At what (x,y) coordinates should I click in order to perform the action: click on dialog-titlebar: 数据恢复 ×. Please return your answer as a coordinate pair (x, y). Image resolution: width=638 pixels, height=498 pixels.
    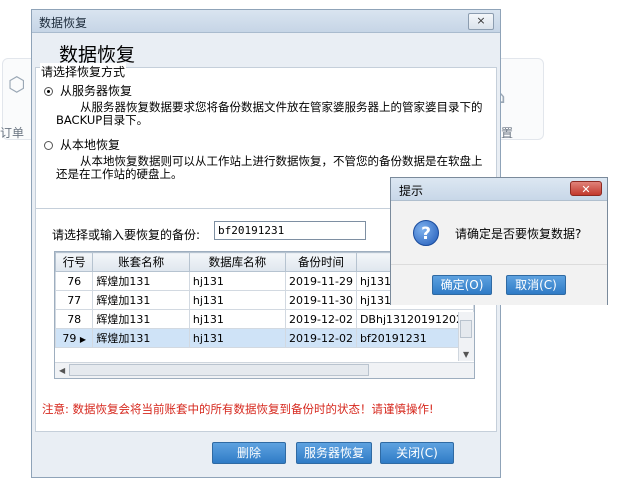
    Looking at the image, I should click on (266, 21).